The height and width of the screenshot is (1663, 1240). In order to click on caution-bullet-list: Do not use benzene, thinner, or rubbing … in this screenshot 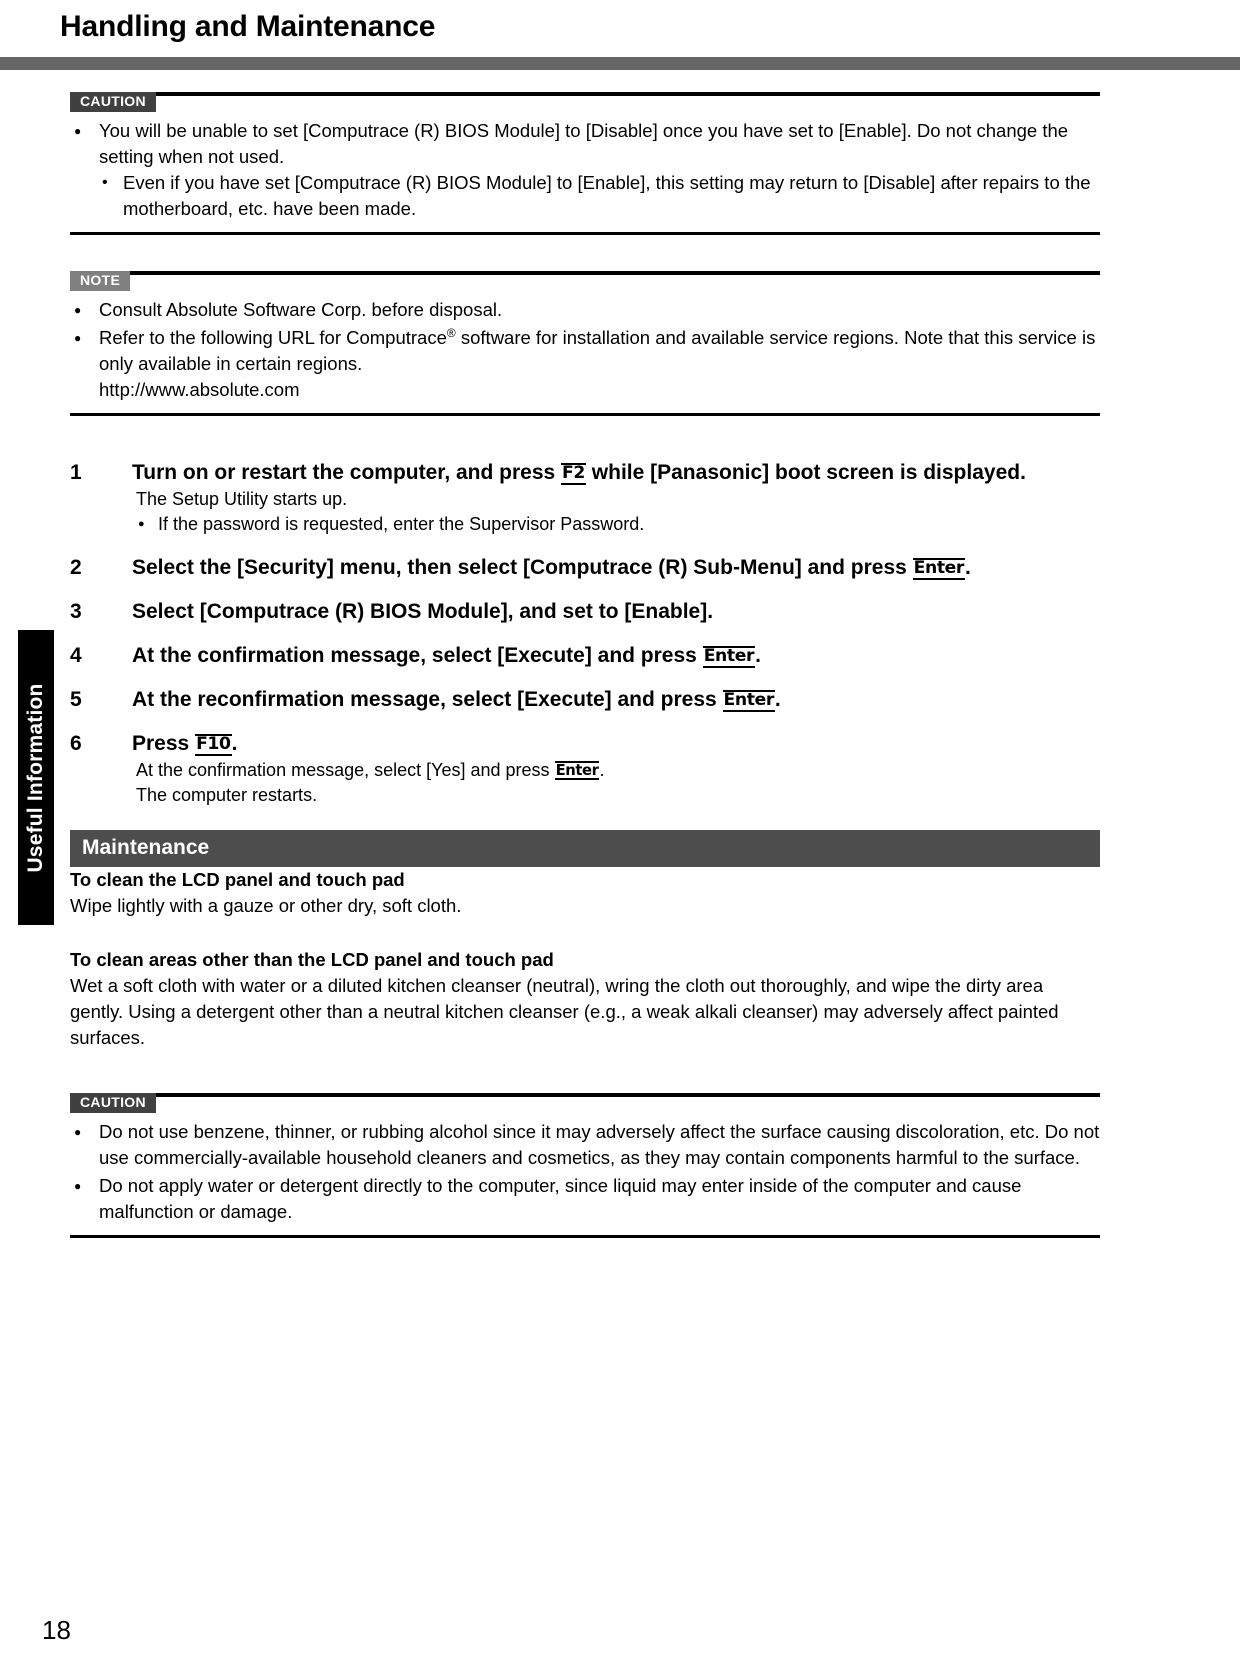, I will do `click(585, 1172)`.